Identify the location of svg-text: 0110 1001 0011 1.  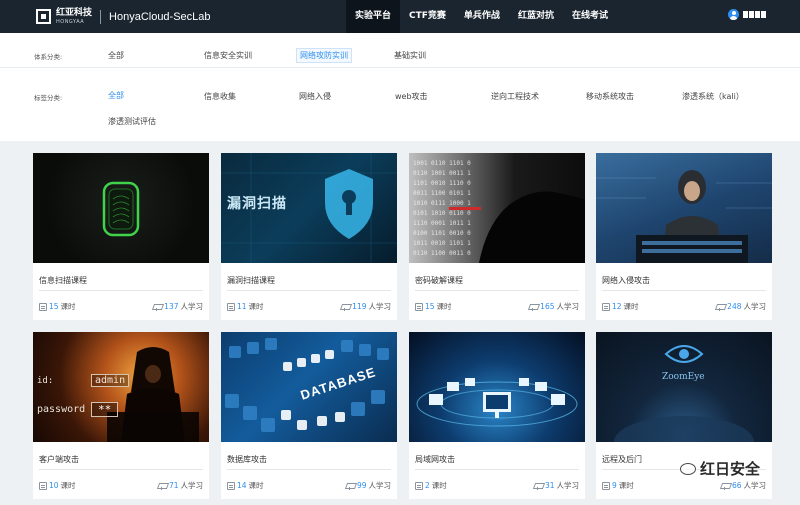
(442, 173).